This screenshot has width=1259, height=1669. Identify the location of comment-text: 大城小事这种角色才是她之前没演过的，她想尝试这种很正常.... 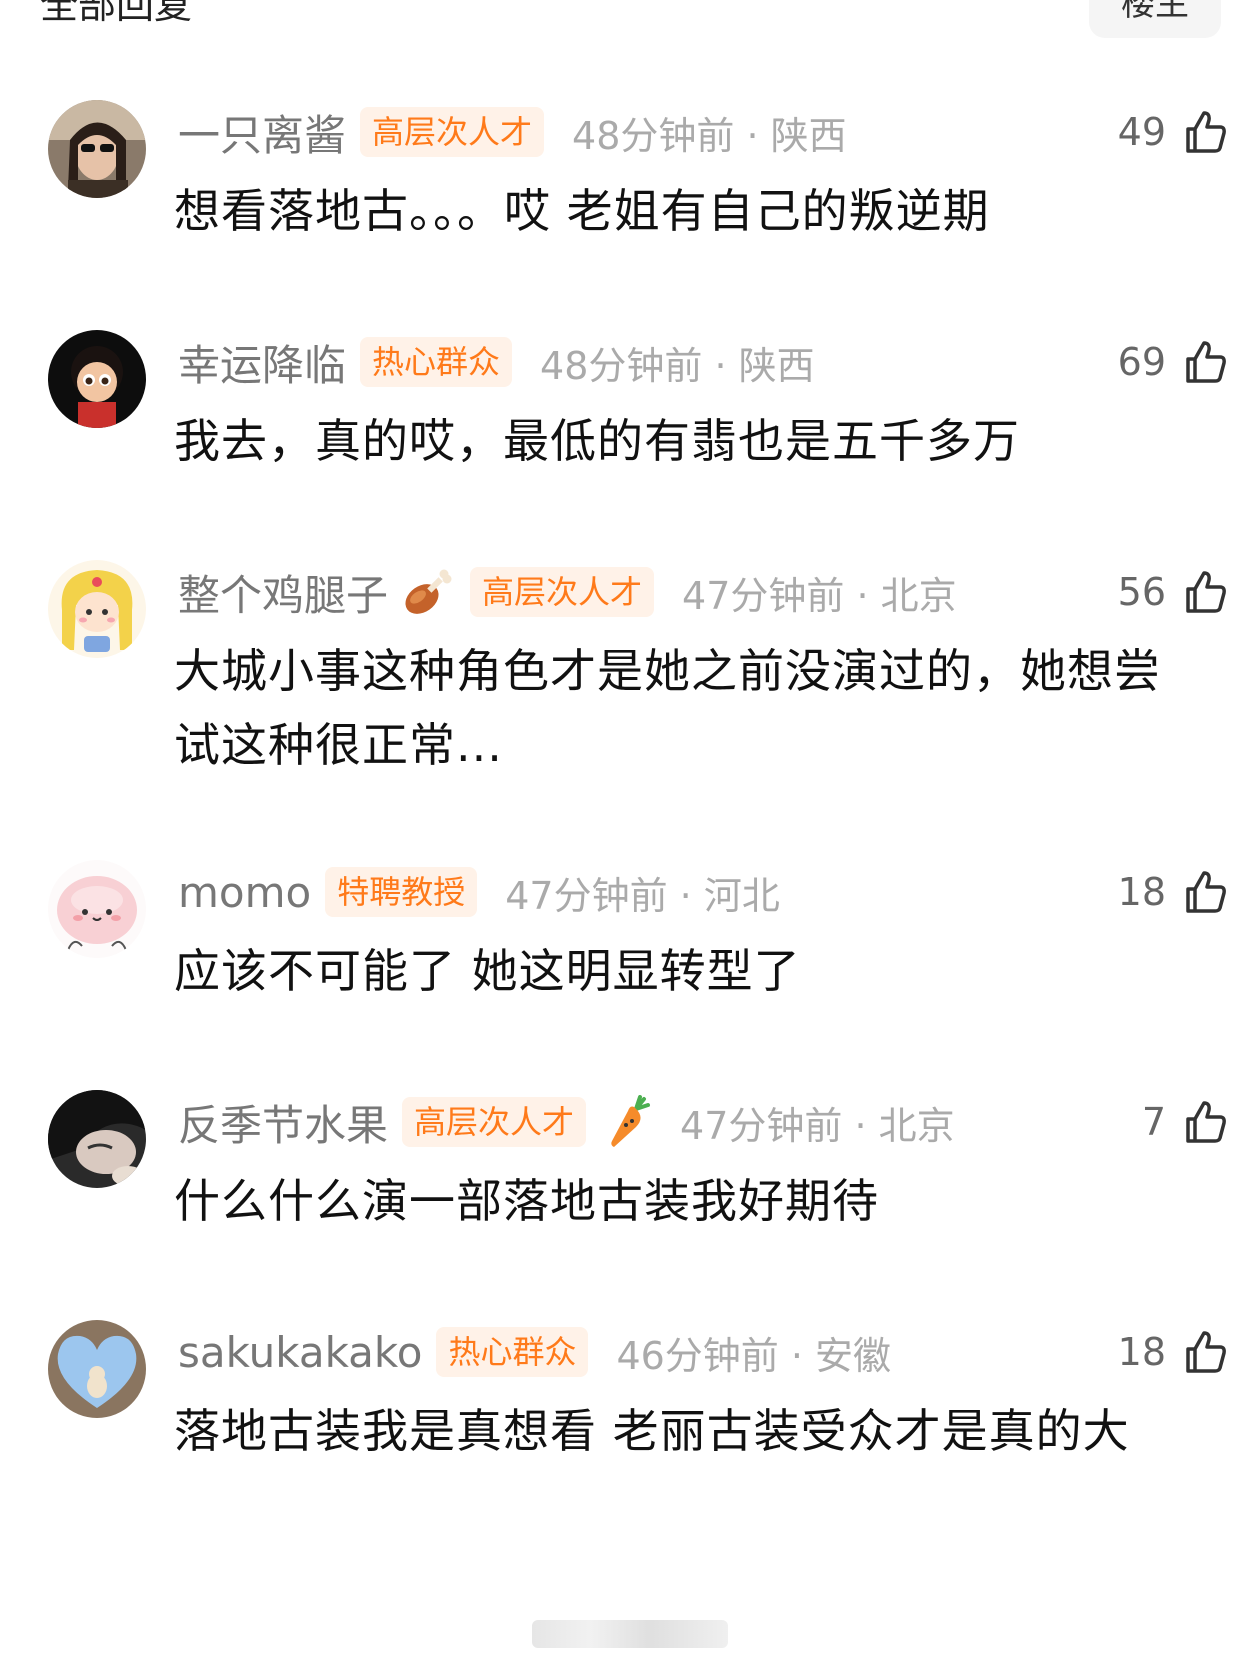
(667, 708).